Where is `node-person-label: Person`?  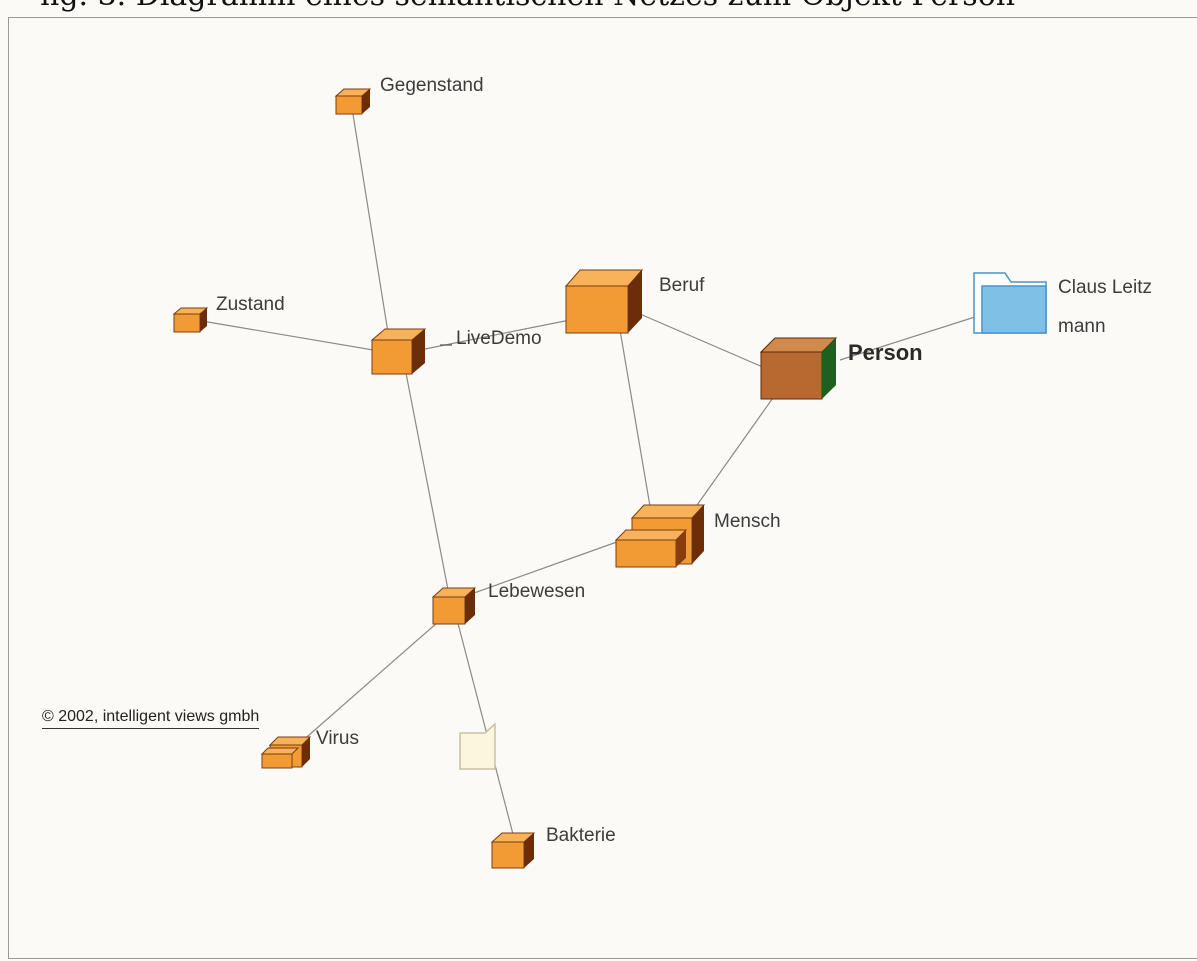 node-person-label: Person is located at coordinates (885, 352).